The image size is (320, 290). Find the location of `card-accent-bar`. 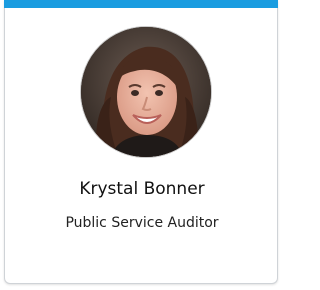

card-accent-bar is located at coordinates (141, 4).